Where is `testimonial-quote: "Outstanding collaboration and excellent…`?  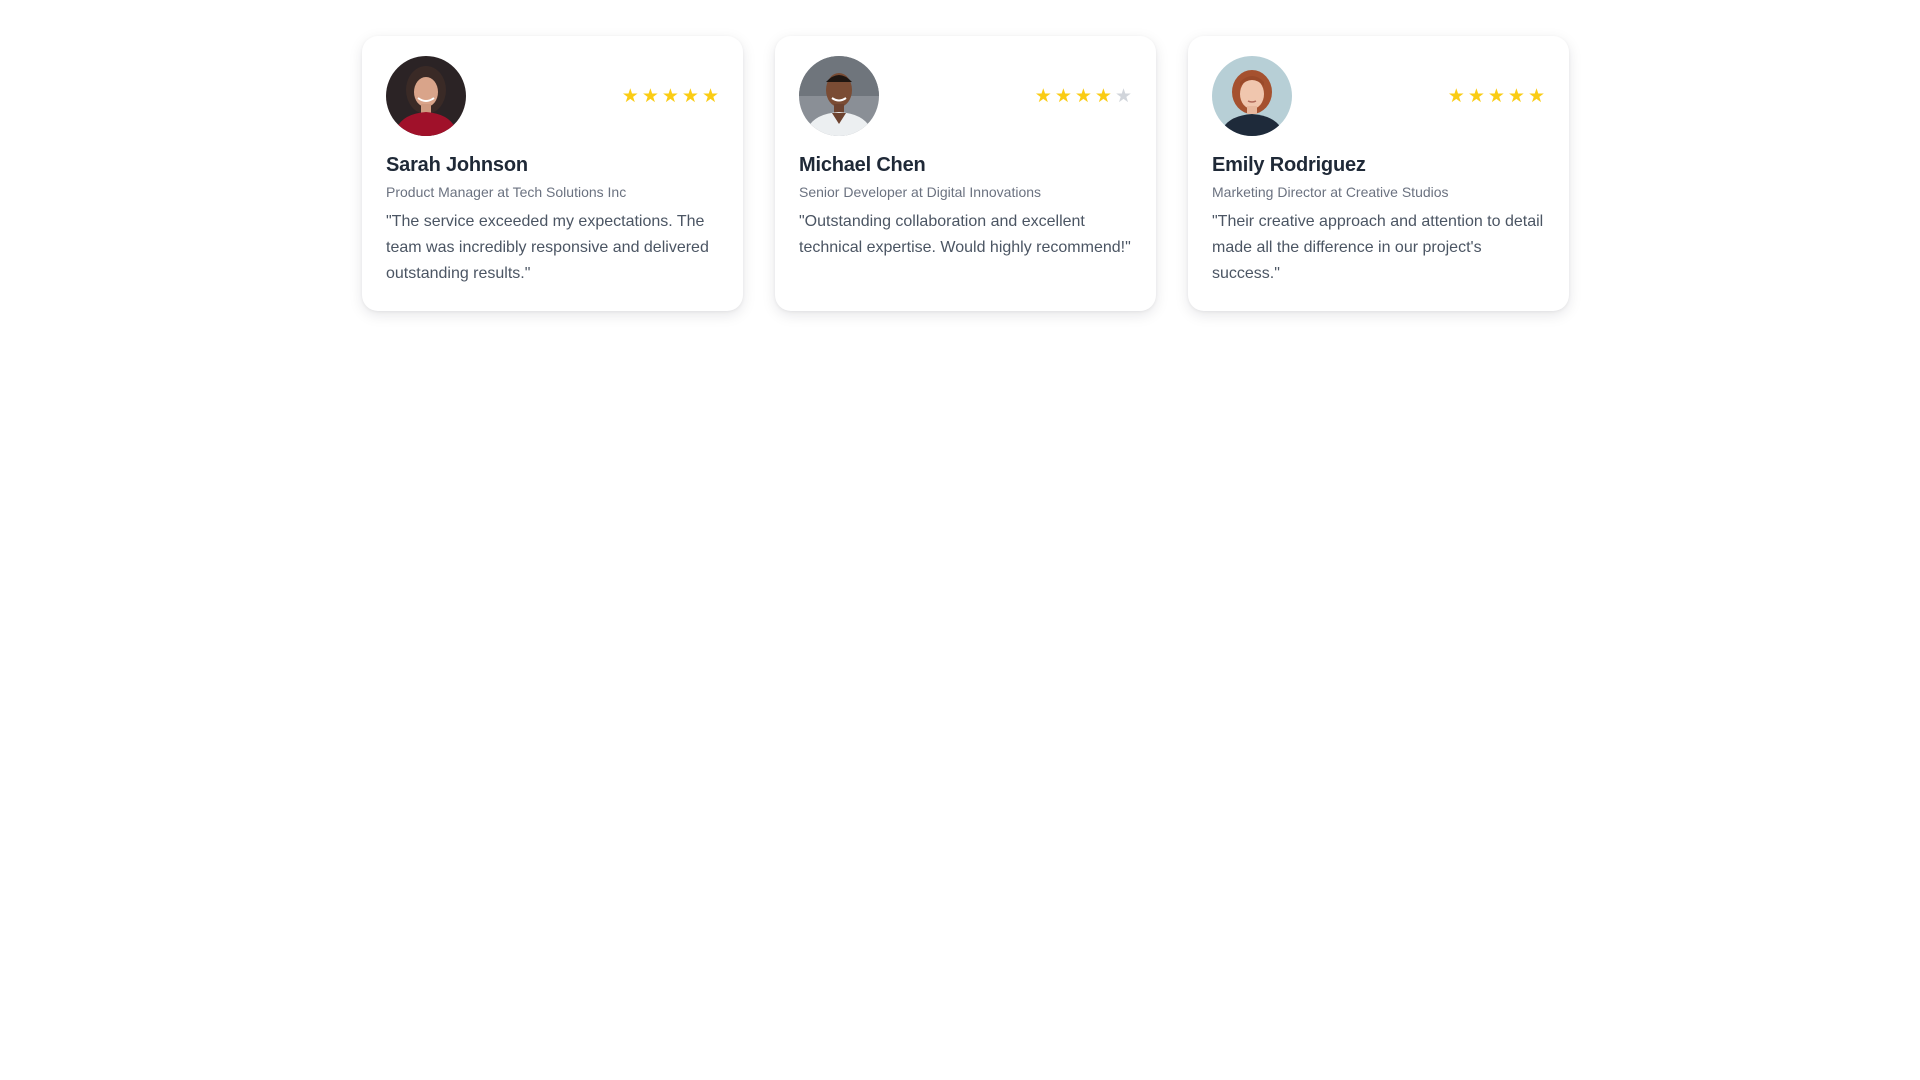
testimonial-quote: "Outstanding collaboration and excellent… is located at coordinates (965, 234).